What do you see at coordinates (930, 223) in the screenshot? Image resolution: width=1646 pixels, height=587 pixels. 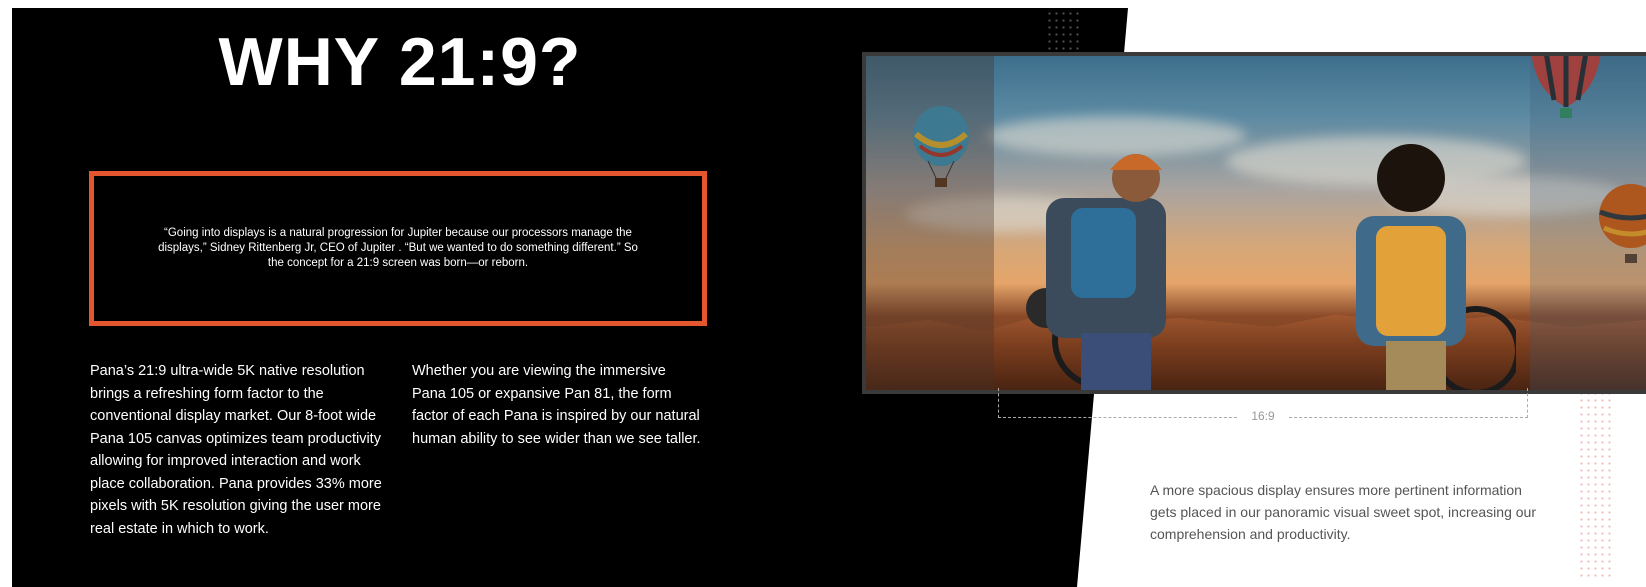 I see `widescreen-extension-left` at bounding box center [930, 223].